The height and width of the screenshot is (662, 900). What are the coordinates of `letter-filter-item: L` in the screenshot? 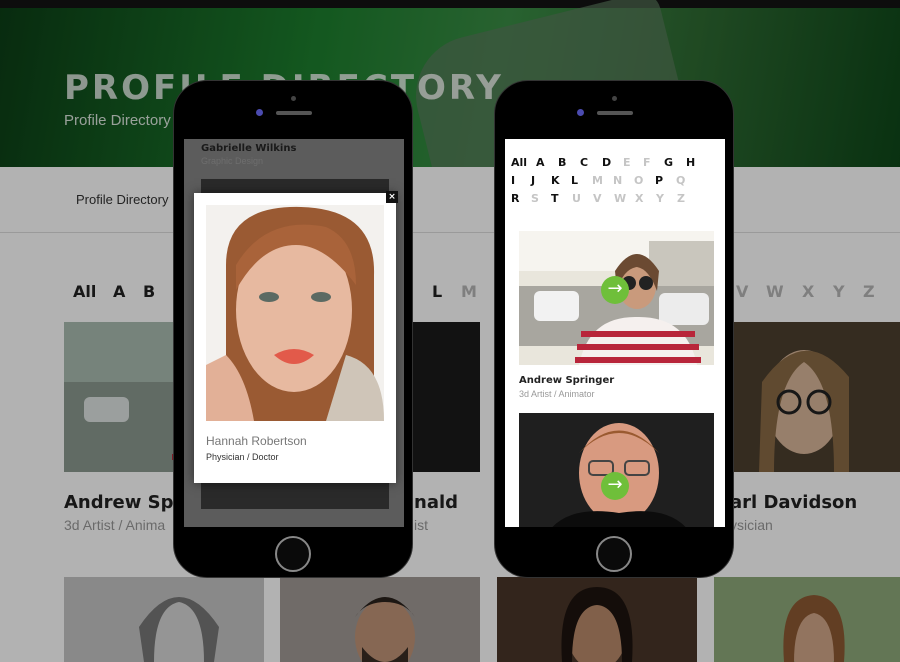 It's located at (574, 180).